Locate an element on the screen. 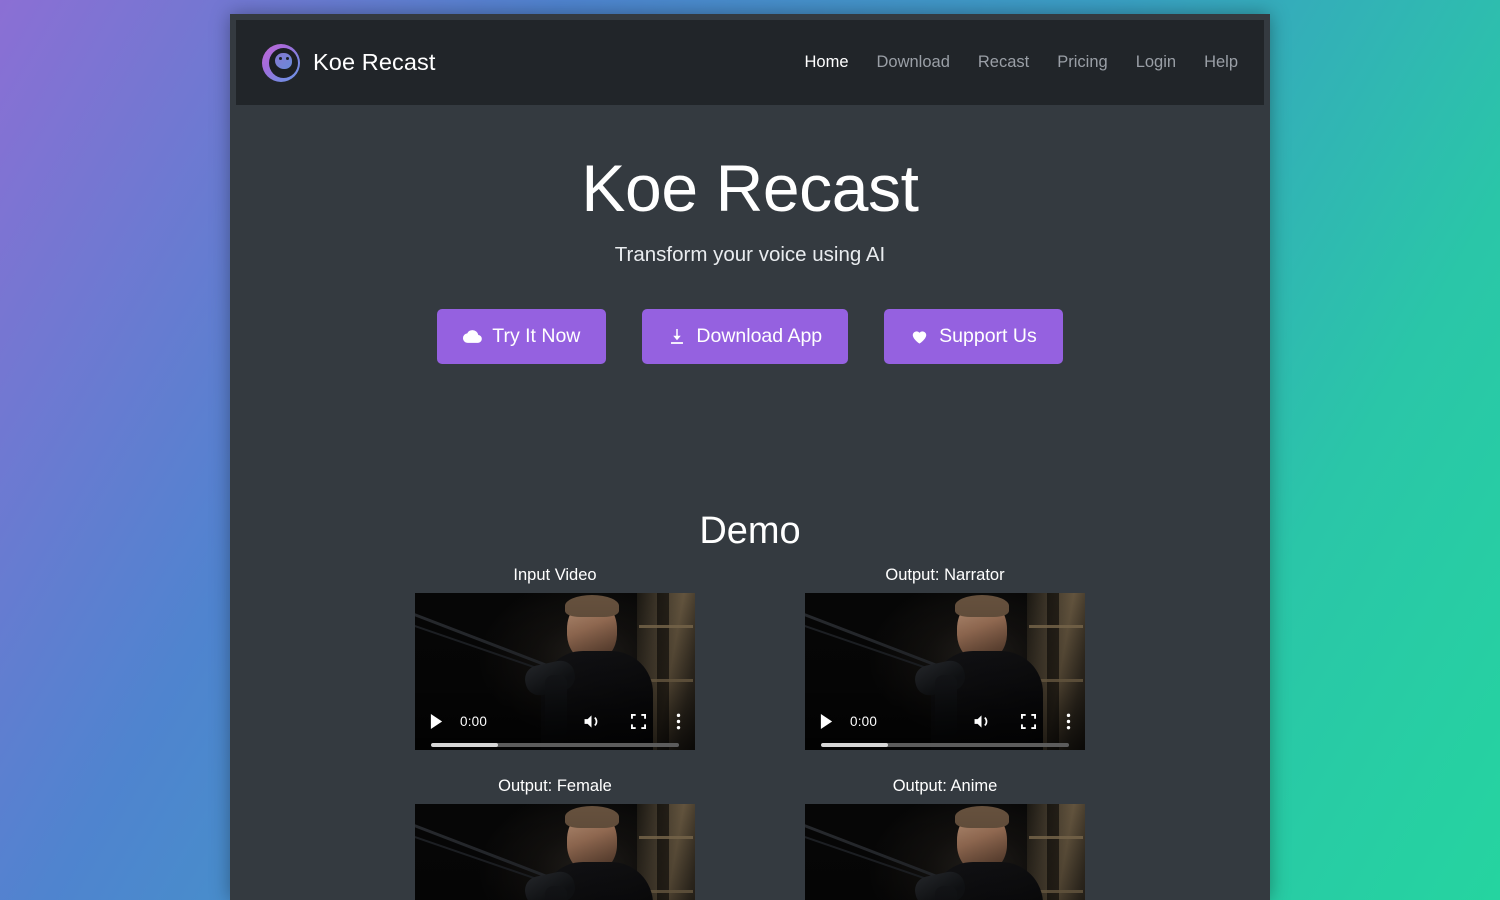 The height and width of the screenshot is (900, 1500). demo-label: Input Video is located at coordinates (555, 575).